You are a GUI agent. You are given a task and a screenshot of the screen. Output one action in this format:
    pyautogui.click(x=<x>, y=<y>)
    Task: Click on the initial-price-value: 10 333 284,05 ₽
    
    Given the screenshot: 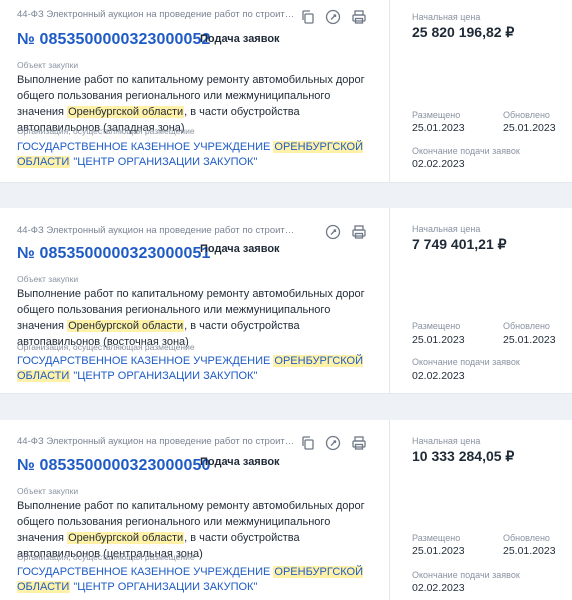 What is the action you would take?
    pyautogui.click(x=463, y=456)
    